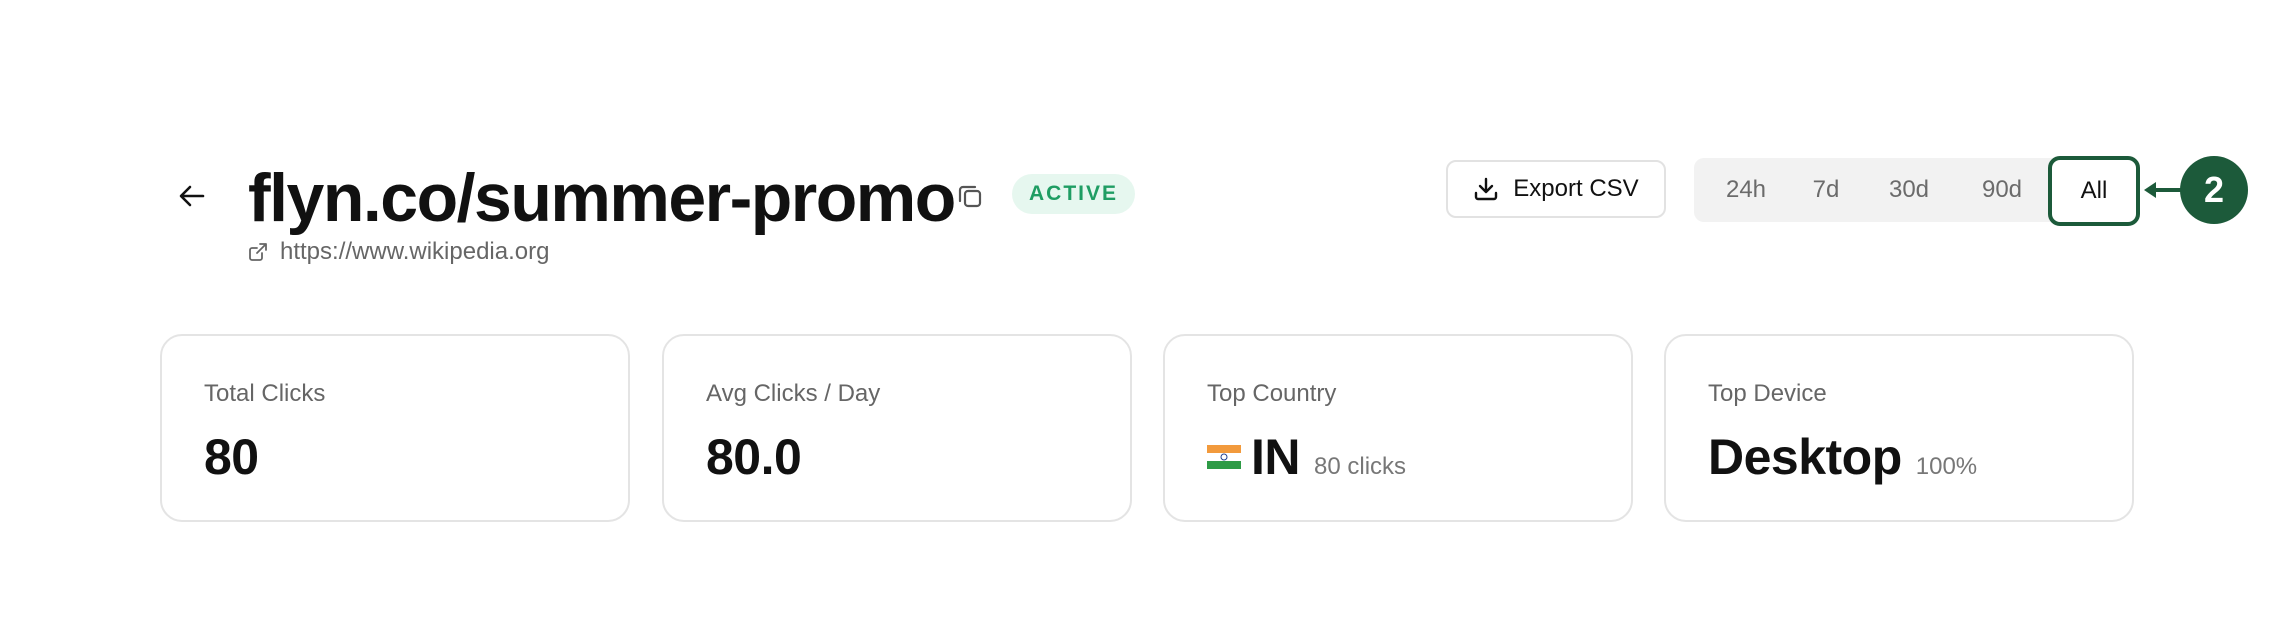 The height and width of the screenshot is (644, 2270). I want to click on avg-clicks-value: 80.0, so click(754, 457).